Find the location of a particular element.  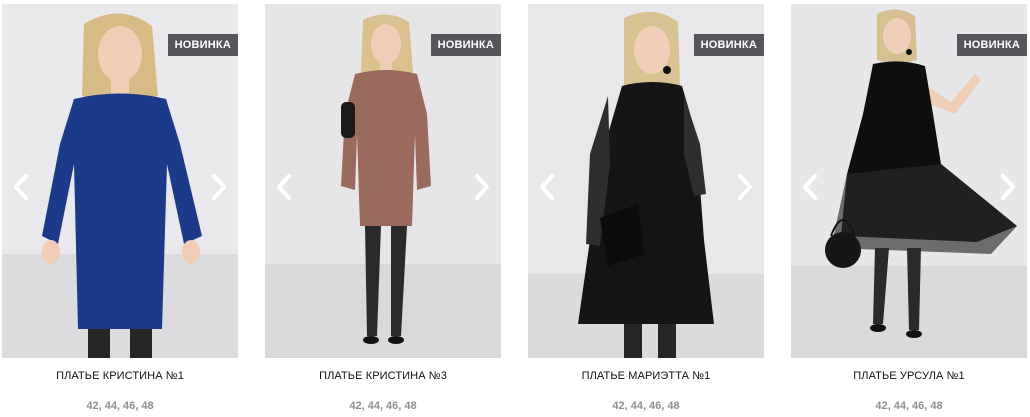

product-title: ПЛАТЬЕ МАРИЭТТА №1 is located at coordinates (646, 376).